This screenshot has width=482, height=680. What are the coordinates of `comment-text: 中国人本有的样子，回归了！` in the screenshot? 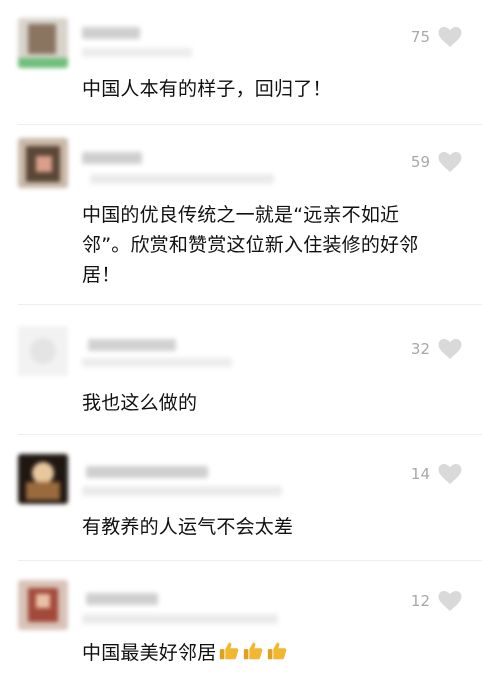 It's located at (207, 89).